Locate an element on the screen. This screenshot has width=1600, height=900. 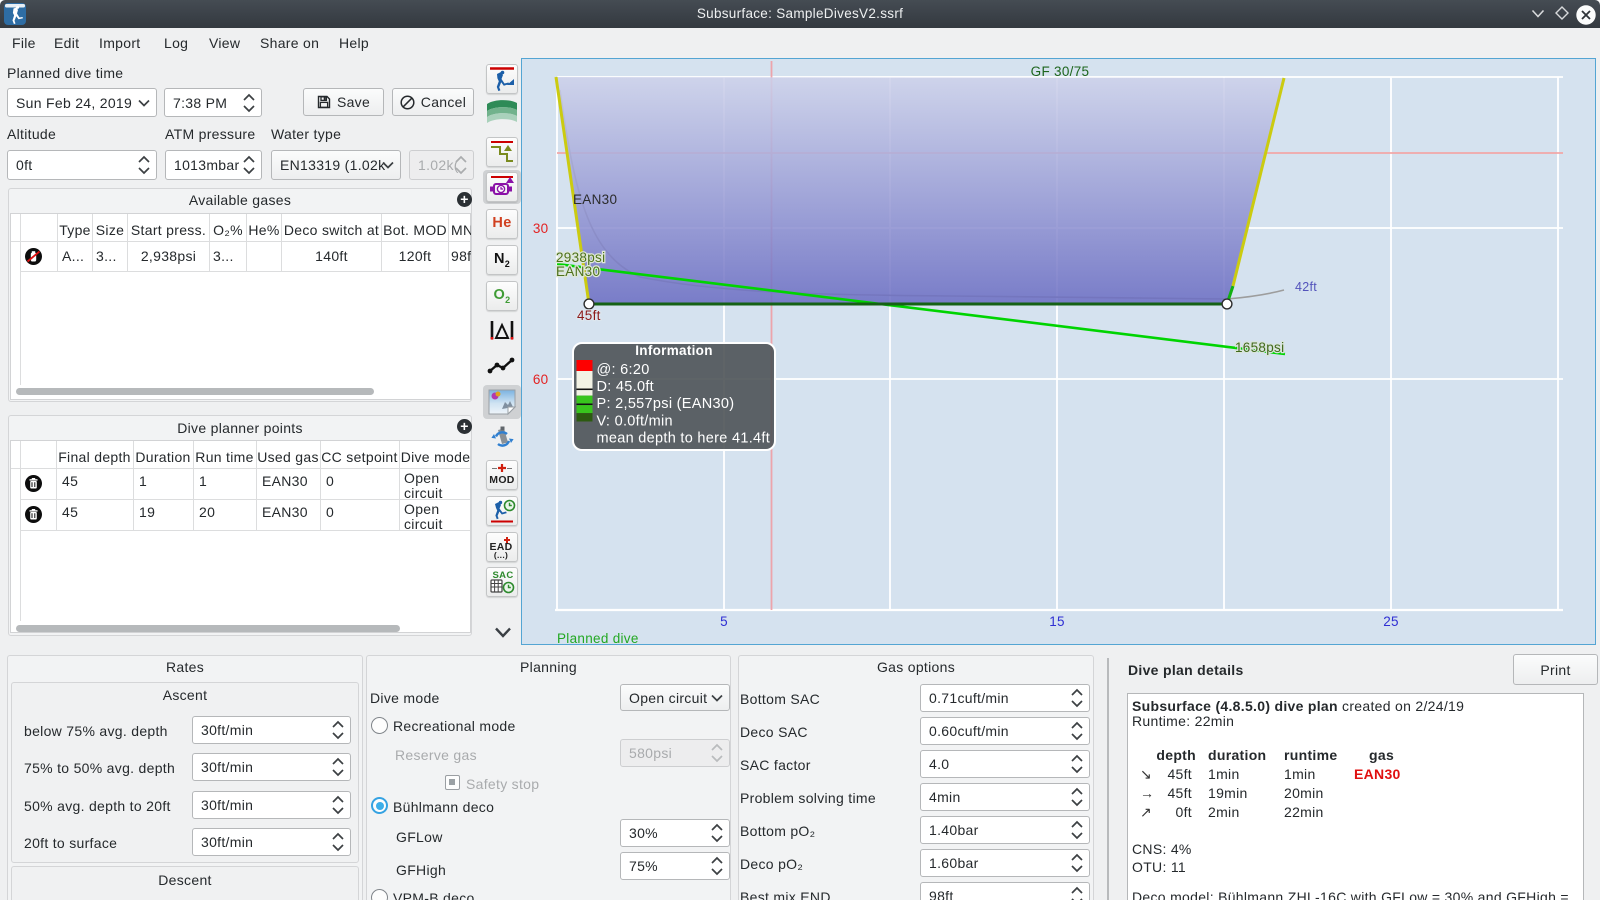
svg-text: 15 is located at coordinates (1057, 621).